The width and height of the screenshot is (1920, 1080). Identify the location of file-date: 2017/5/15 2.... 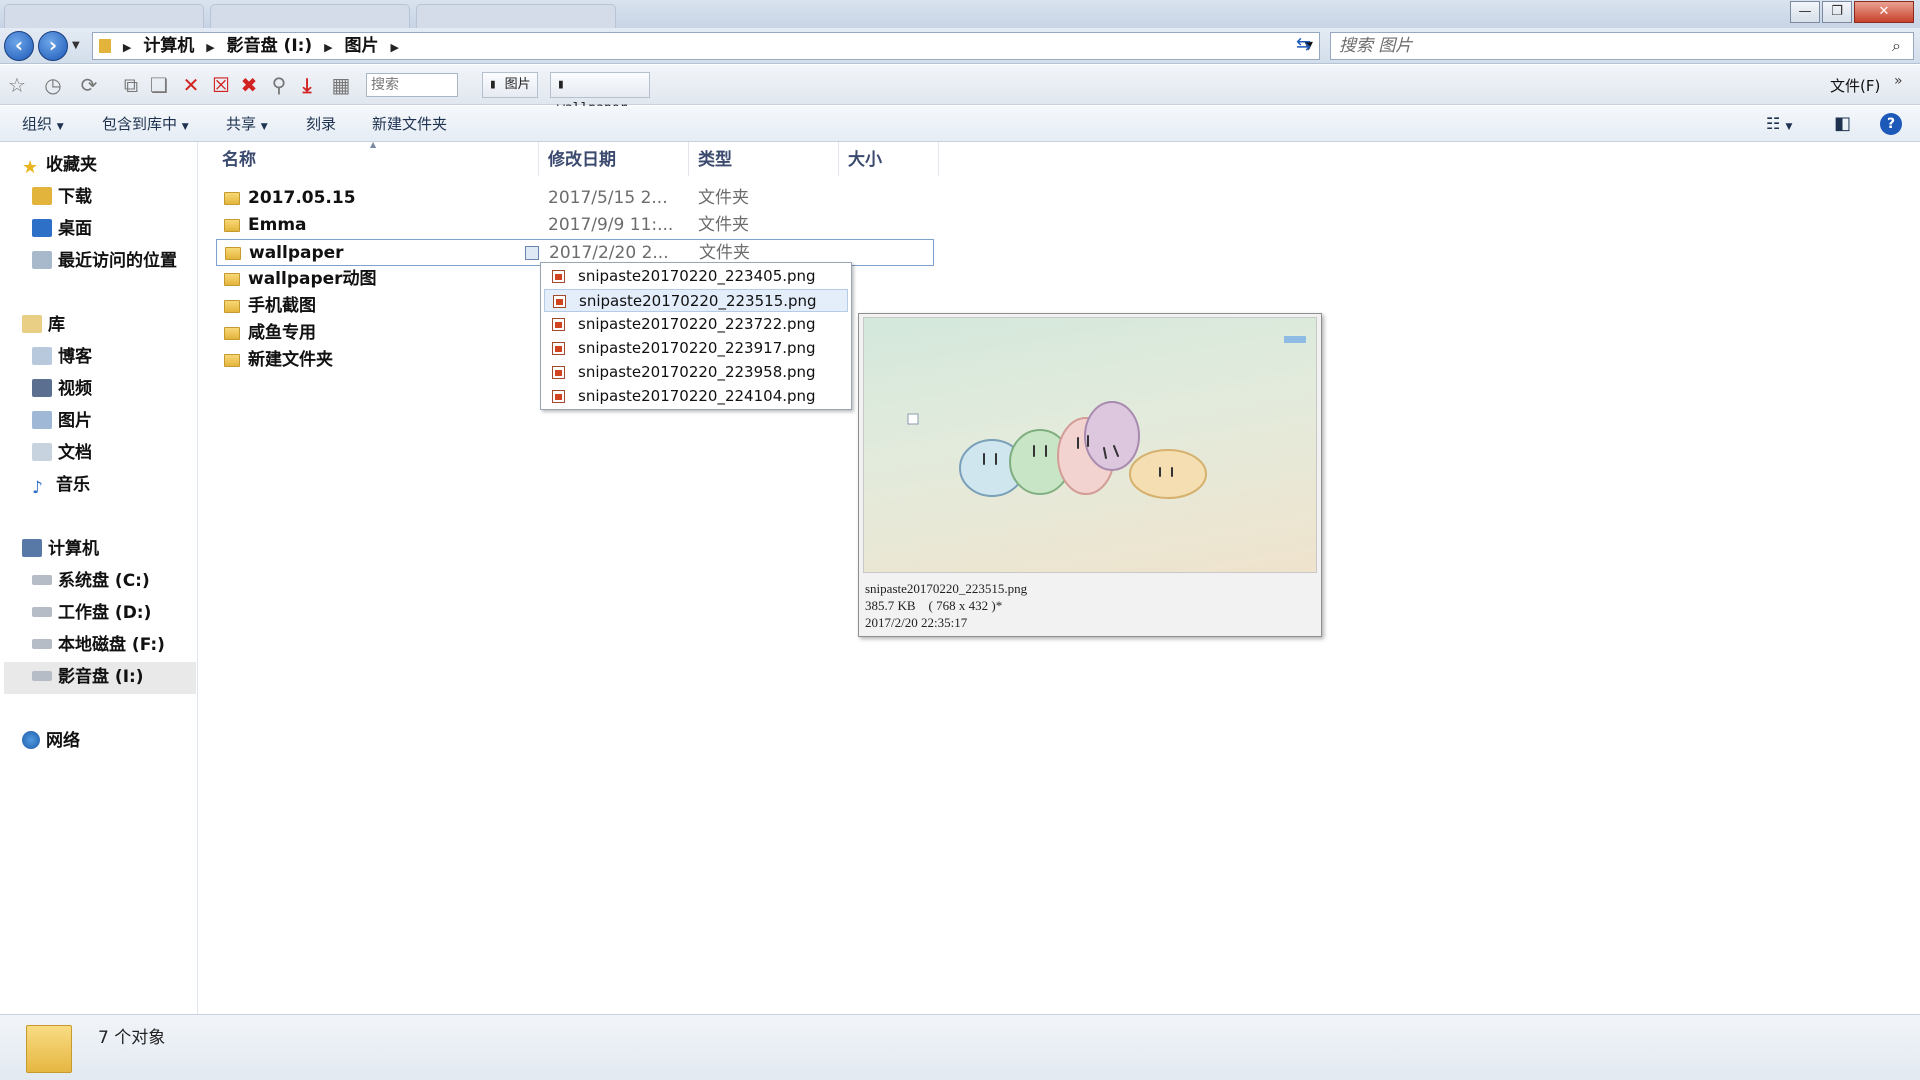
(608, 198).